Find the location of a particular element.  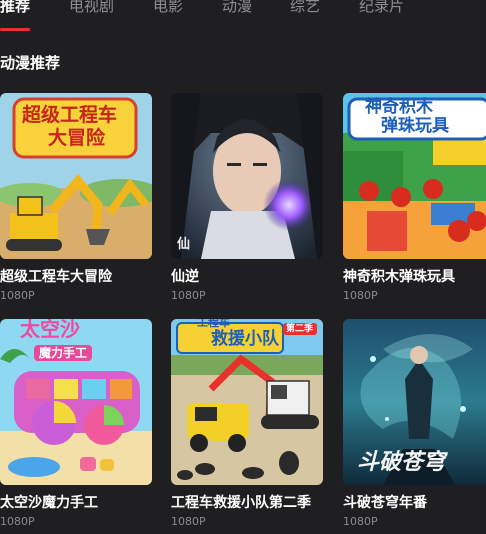

poster-text: 超级工程车 is located at coordinates (70, 115).